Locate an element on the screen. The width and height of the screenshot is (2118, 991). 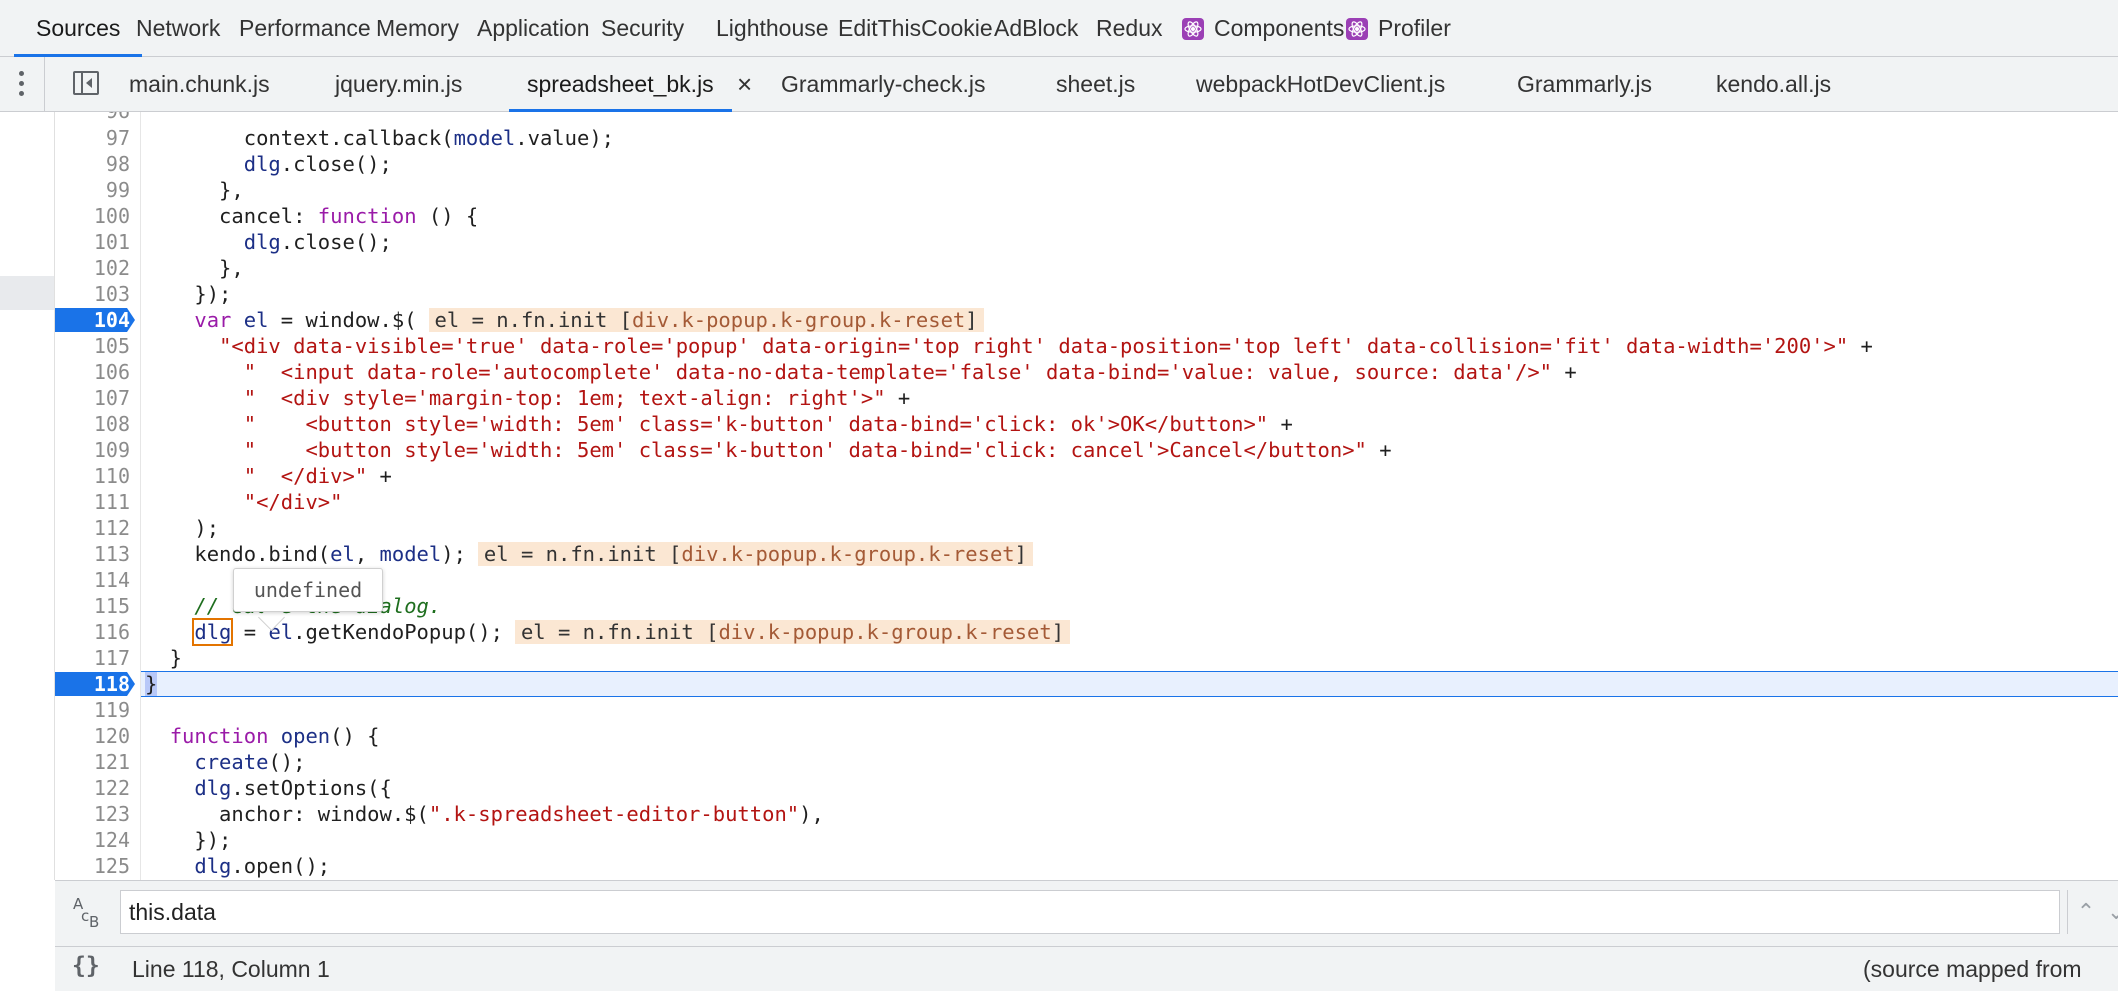
code-text: }); is located at coordinates (188, 294).